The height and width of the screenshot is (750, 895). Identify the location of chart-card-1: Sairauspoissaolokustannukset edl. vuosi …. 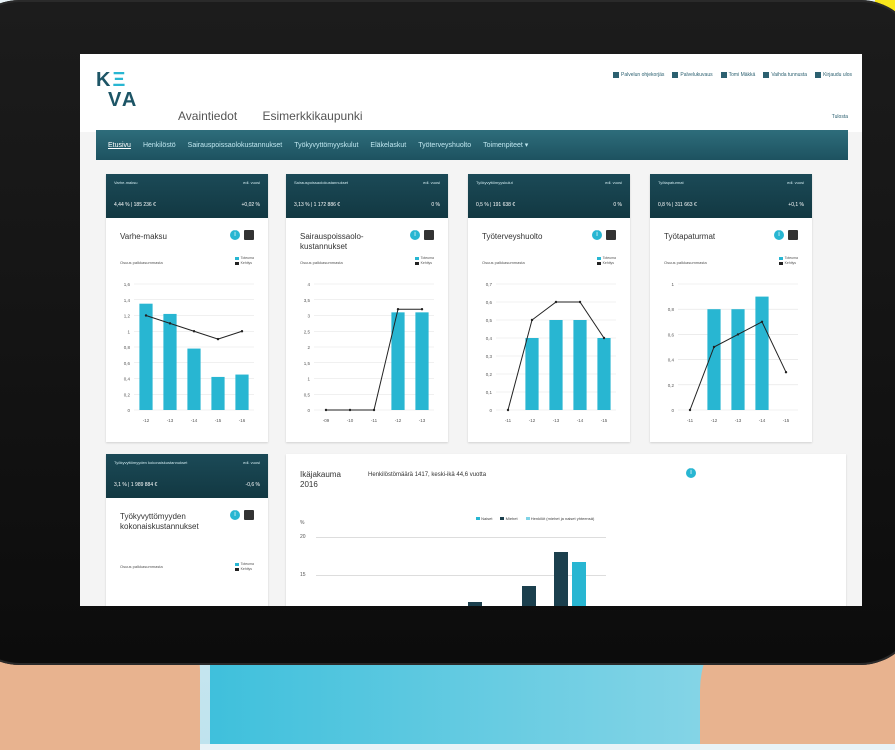
(367, 308).